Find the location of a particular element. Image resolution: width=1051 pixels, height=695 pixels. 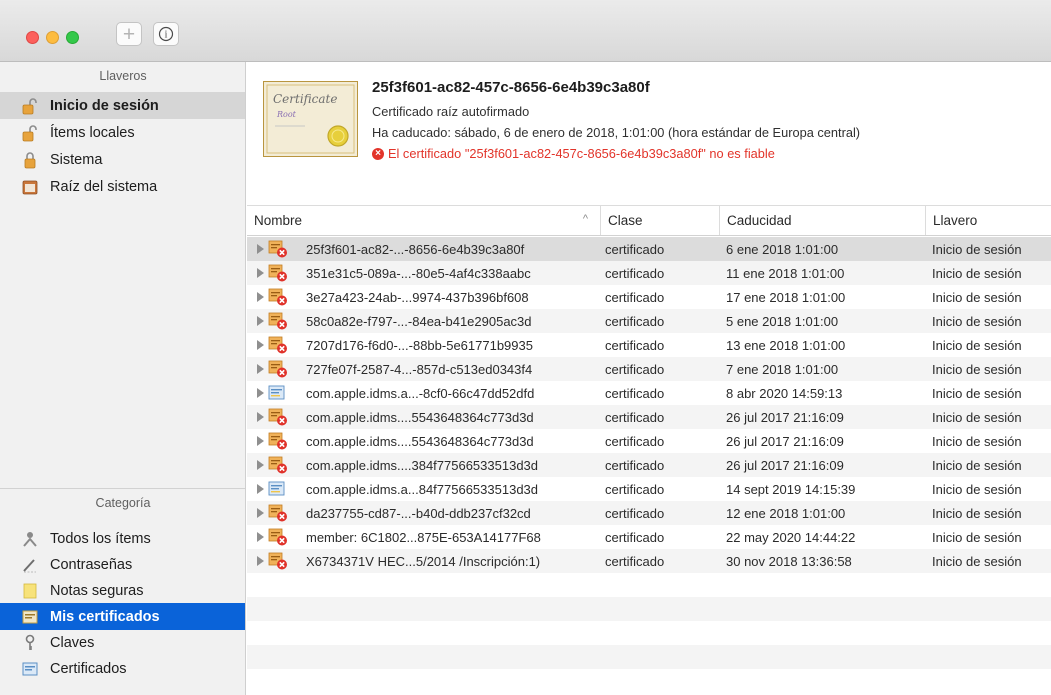

sidebar-item-login: Inicio de sesión is located at coordinates (122, 105).